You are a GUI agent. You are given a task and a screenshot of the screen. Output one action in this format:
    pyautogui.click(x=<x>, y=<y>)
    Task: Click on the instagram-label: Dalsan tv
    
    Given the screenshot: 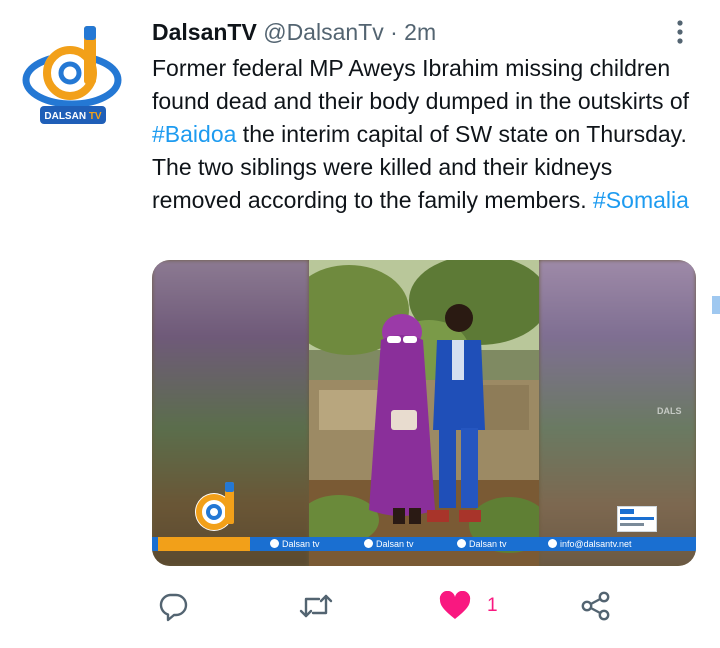 What is the action you would take?
    pyautogui.click(x=482, y=544)
    